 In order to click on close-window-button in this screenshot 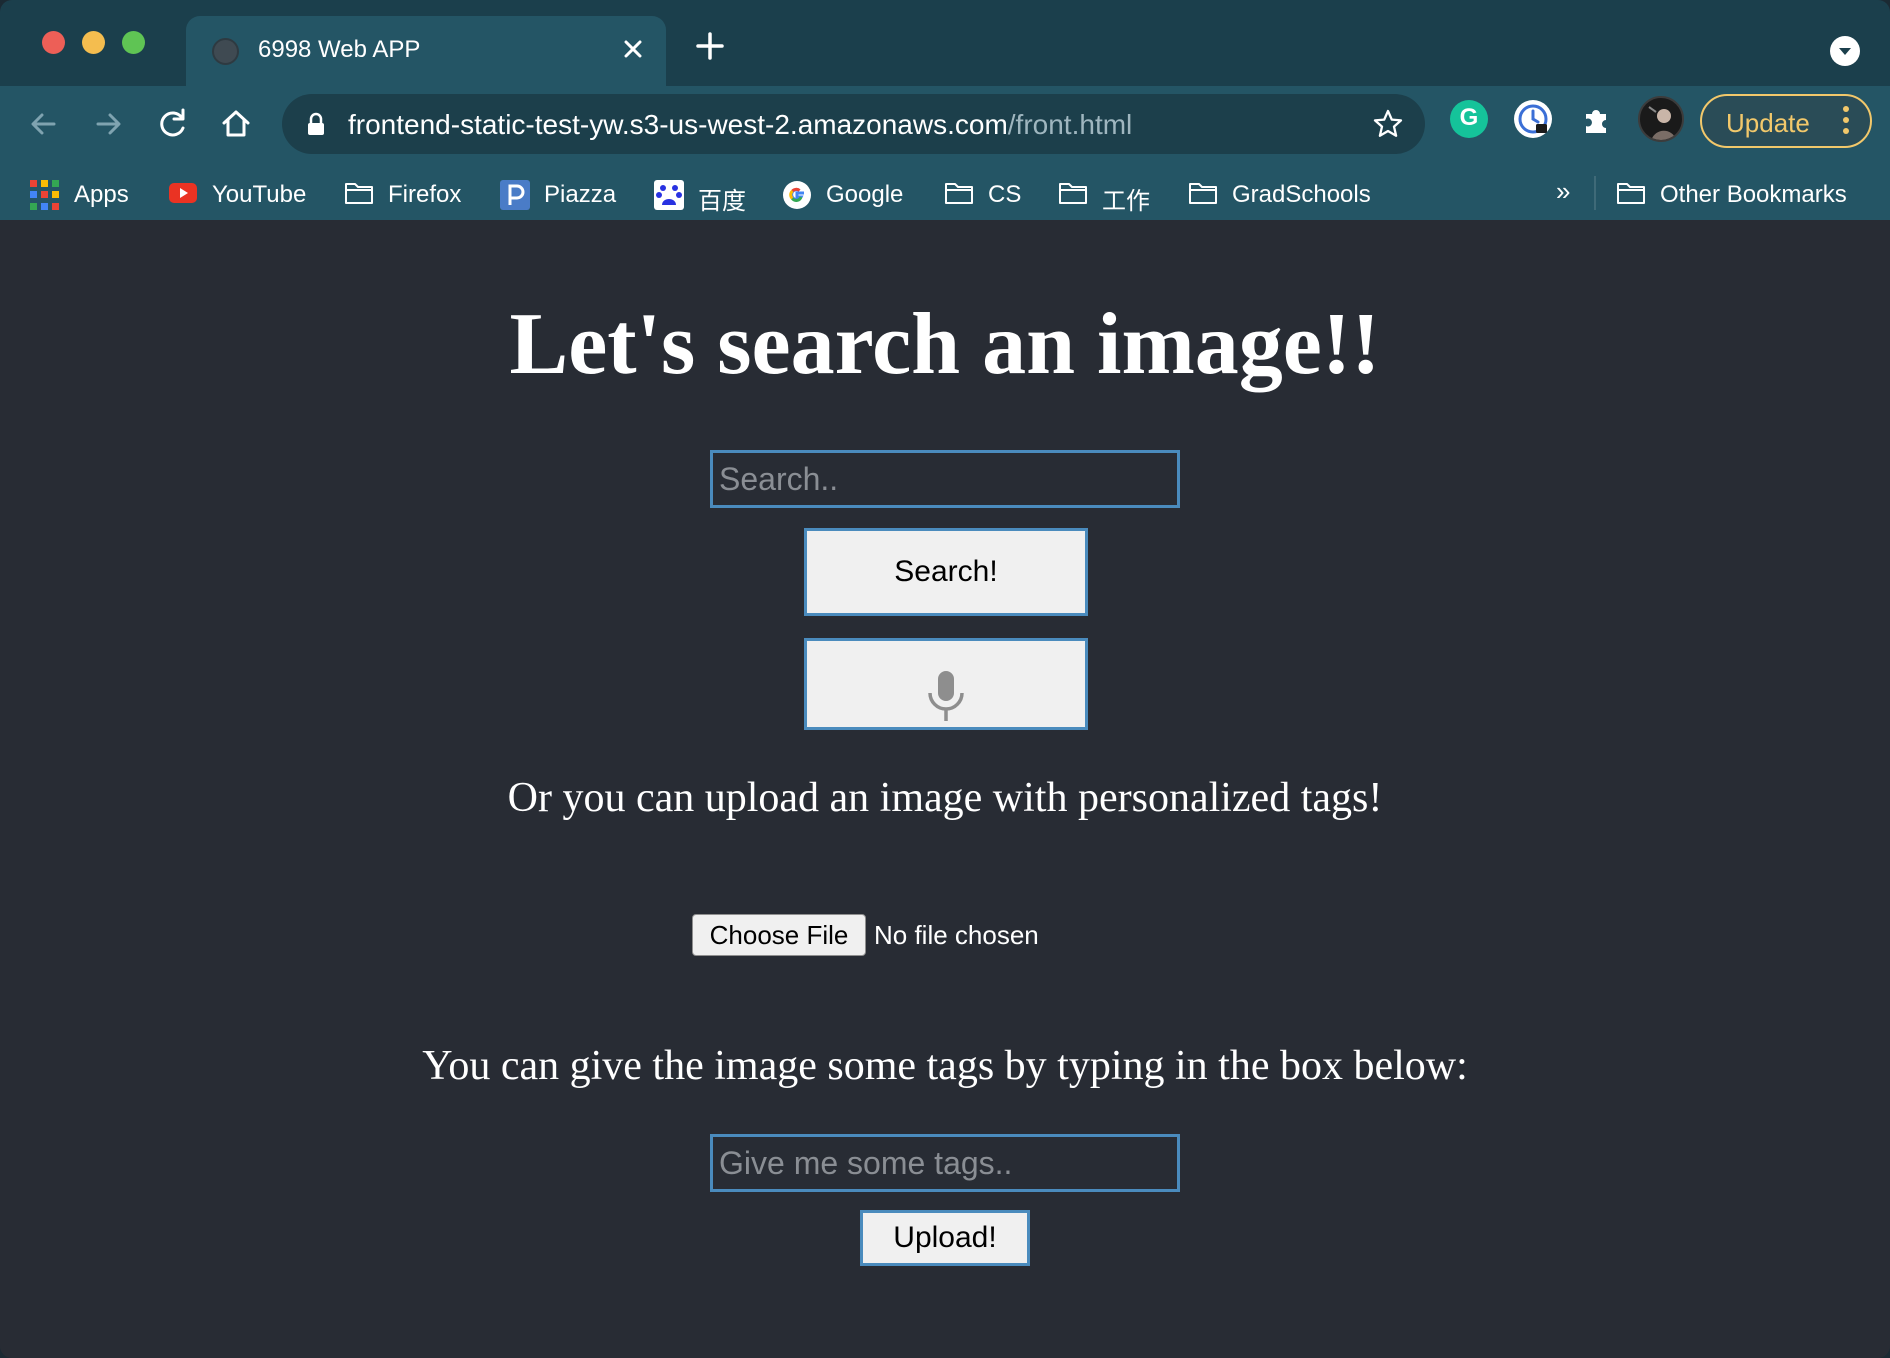, I will do `click(53, 42)`.